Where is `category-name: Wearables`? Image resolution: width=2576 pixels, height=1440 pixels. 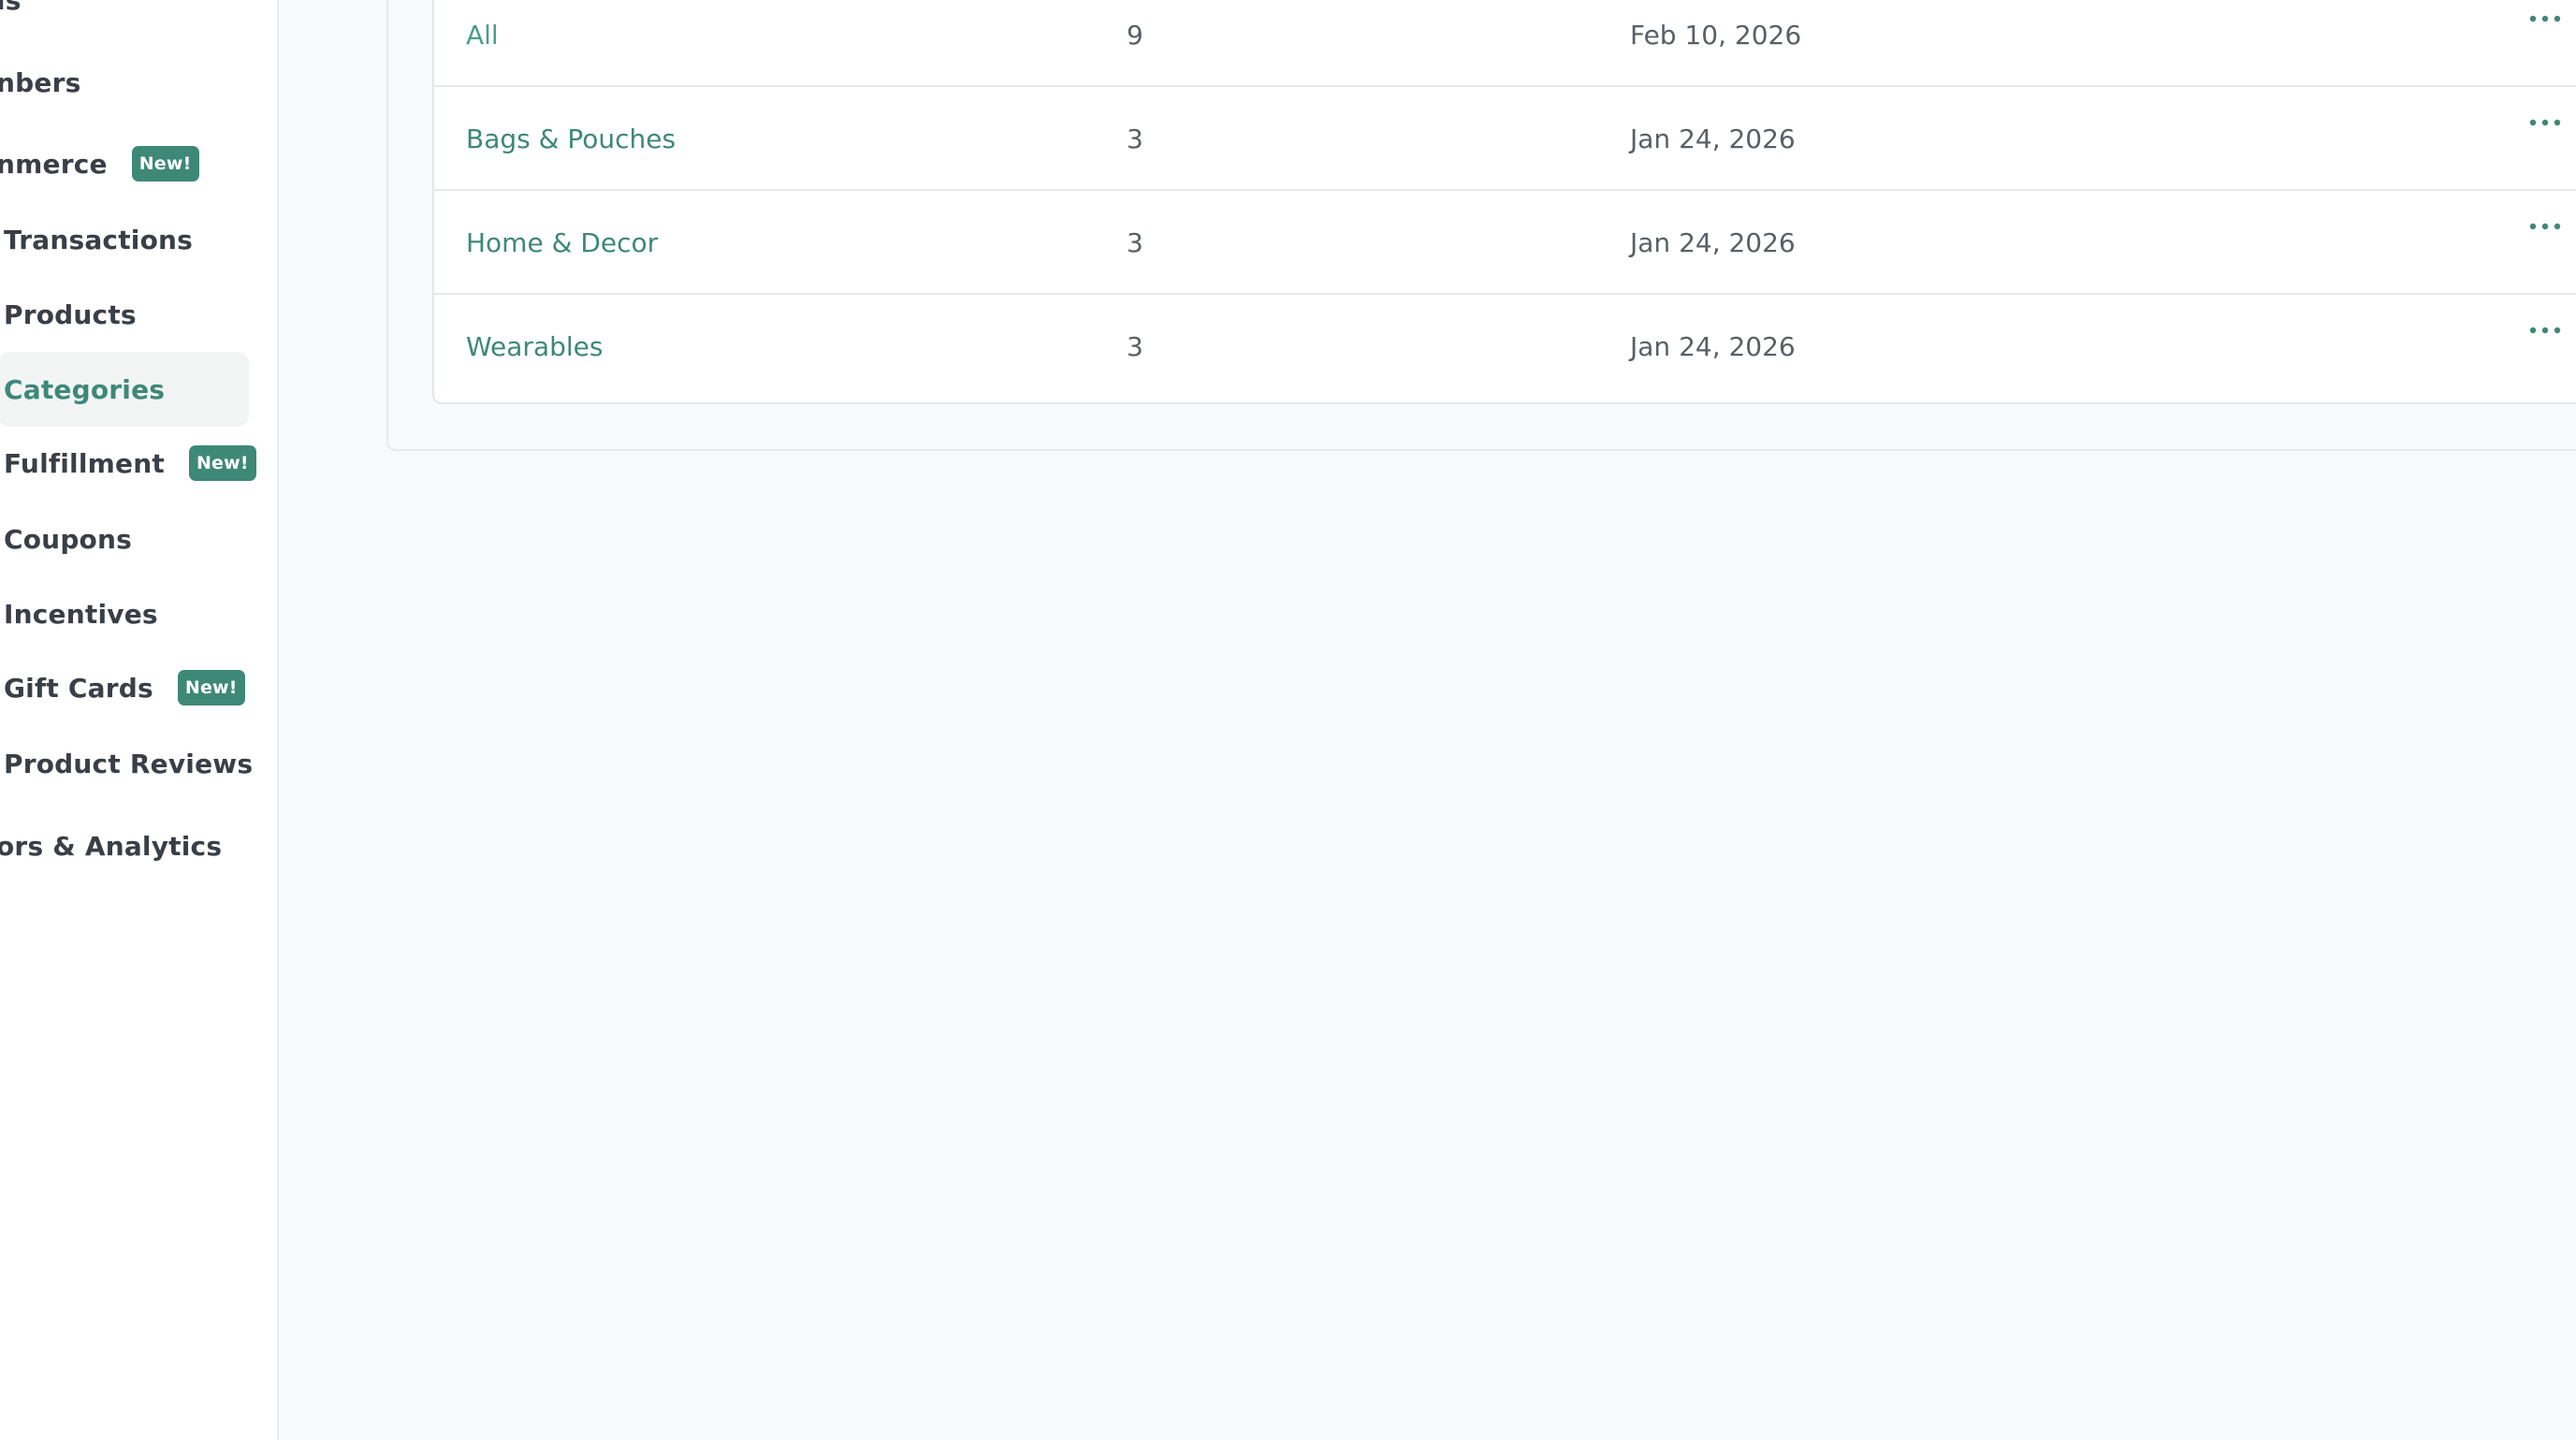
category-name: Wearables is located at coordinates (534, 347).